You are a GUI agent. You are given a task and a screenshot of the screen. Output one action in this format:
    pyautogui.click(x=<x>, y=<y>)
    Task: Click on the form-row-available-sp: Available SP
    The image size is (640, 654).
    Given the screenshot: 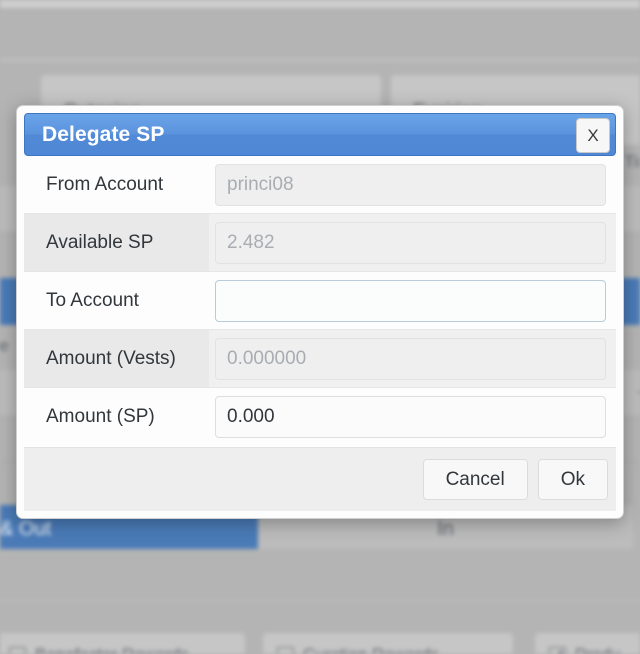 What is the action you would take?
    pyautogui.click(x=320, y=243)
    